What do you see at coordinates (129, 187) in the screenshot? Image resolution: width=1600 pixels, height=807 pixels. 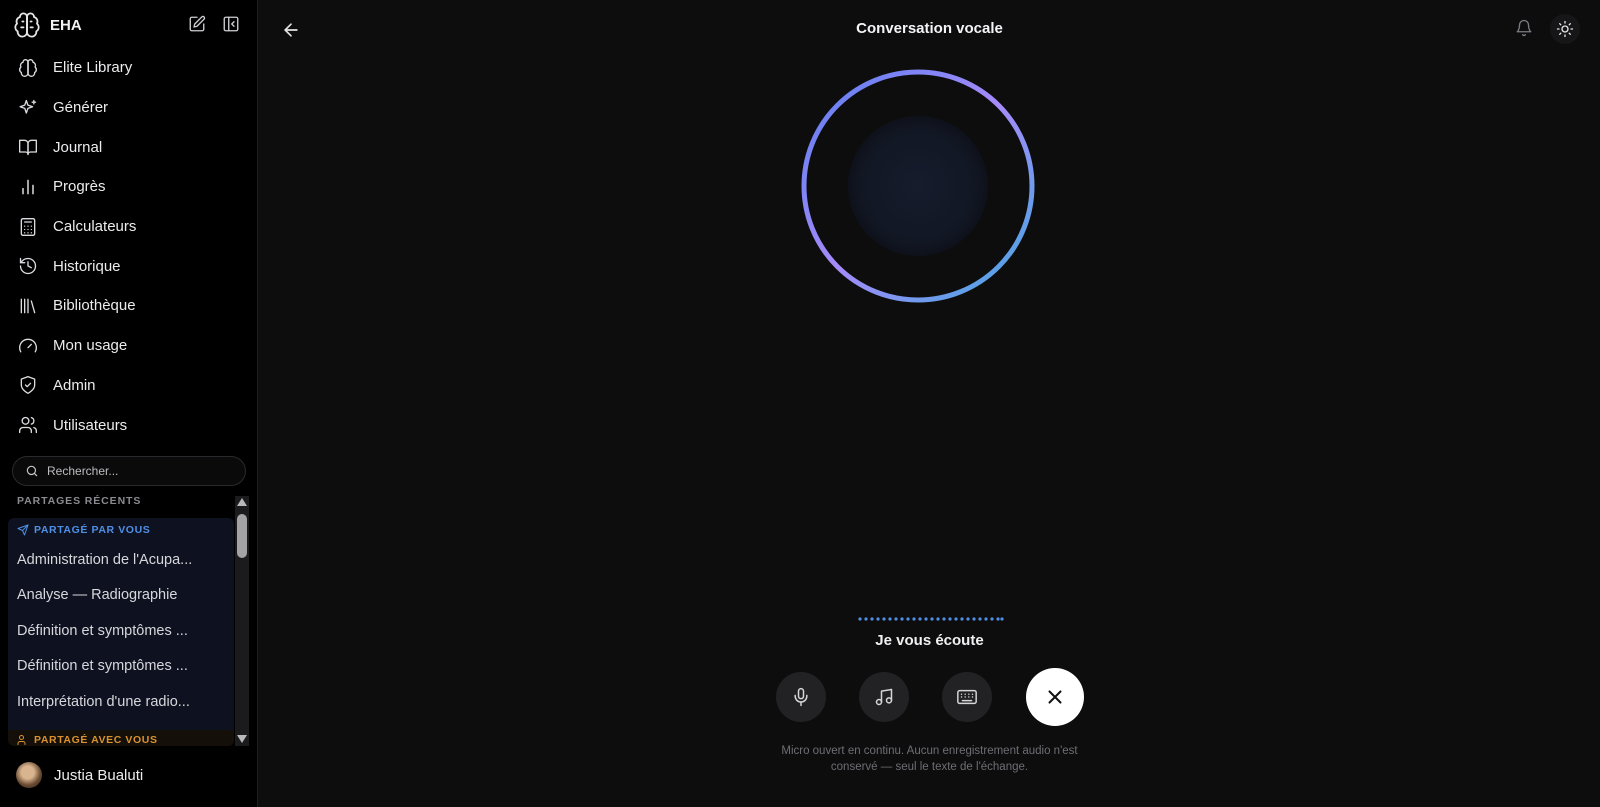 I see `sidebar-item-progres: Progrès` at bounding box center [129, 187].